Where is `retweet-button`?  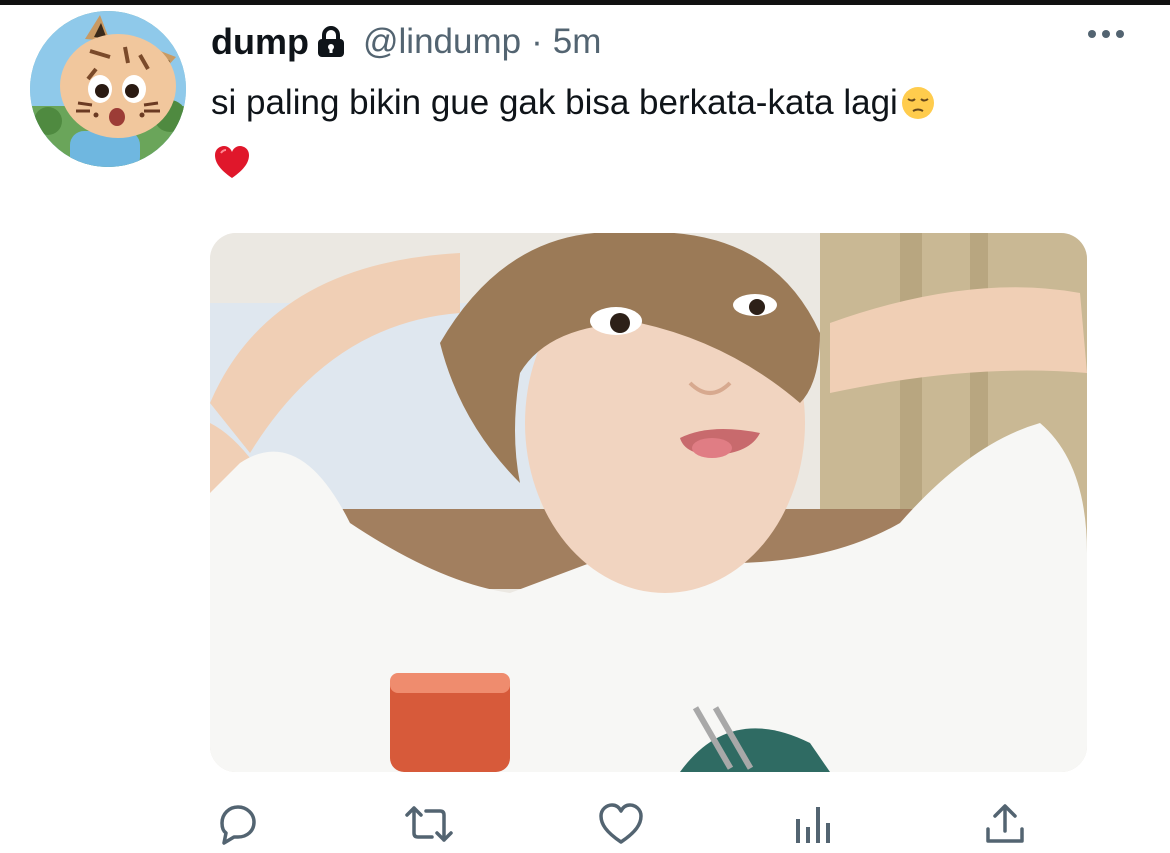 retweet-button is located at coordinates (429, 824).